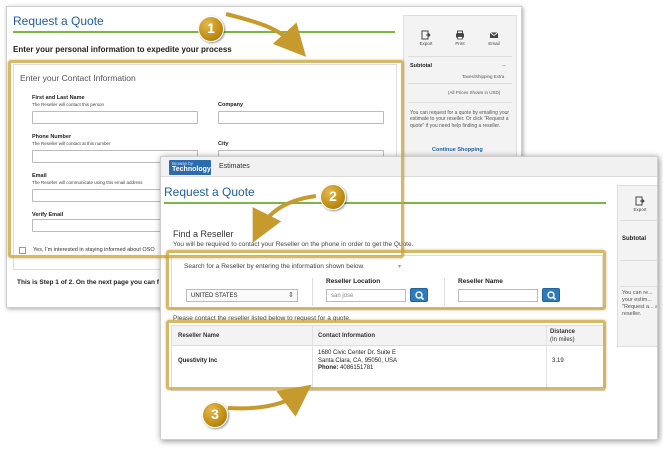  I want to click on step-badge-3: 3, so click(215, 415).